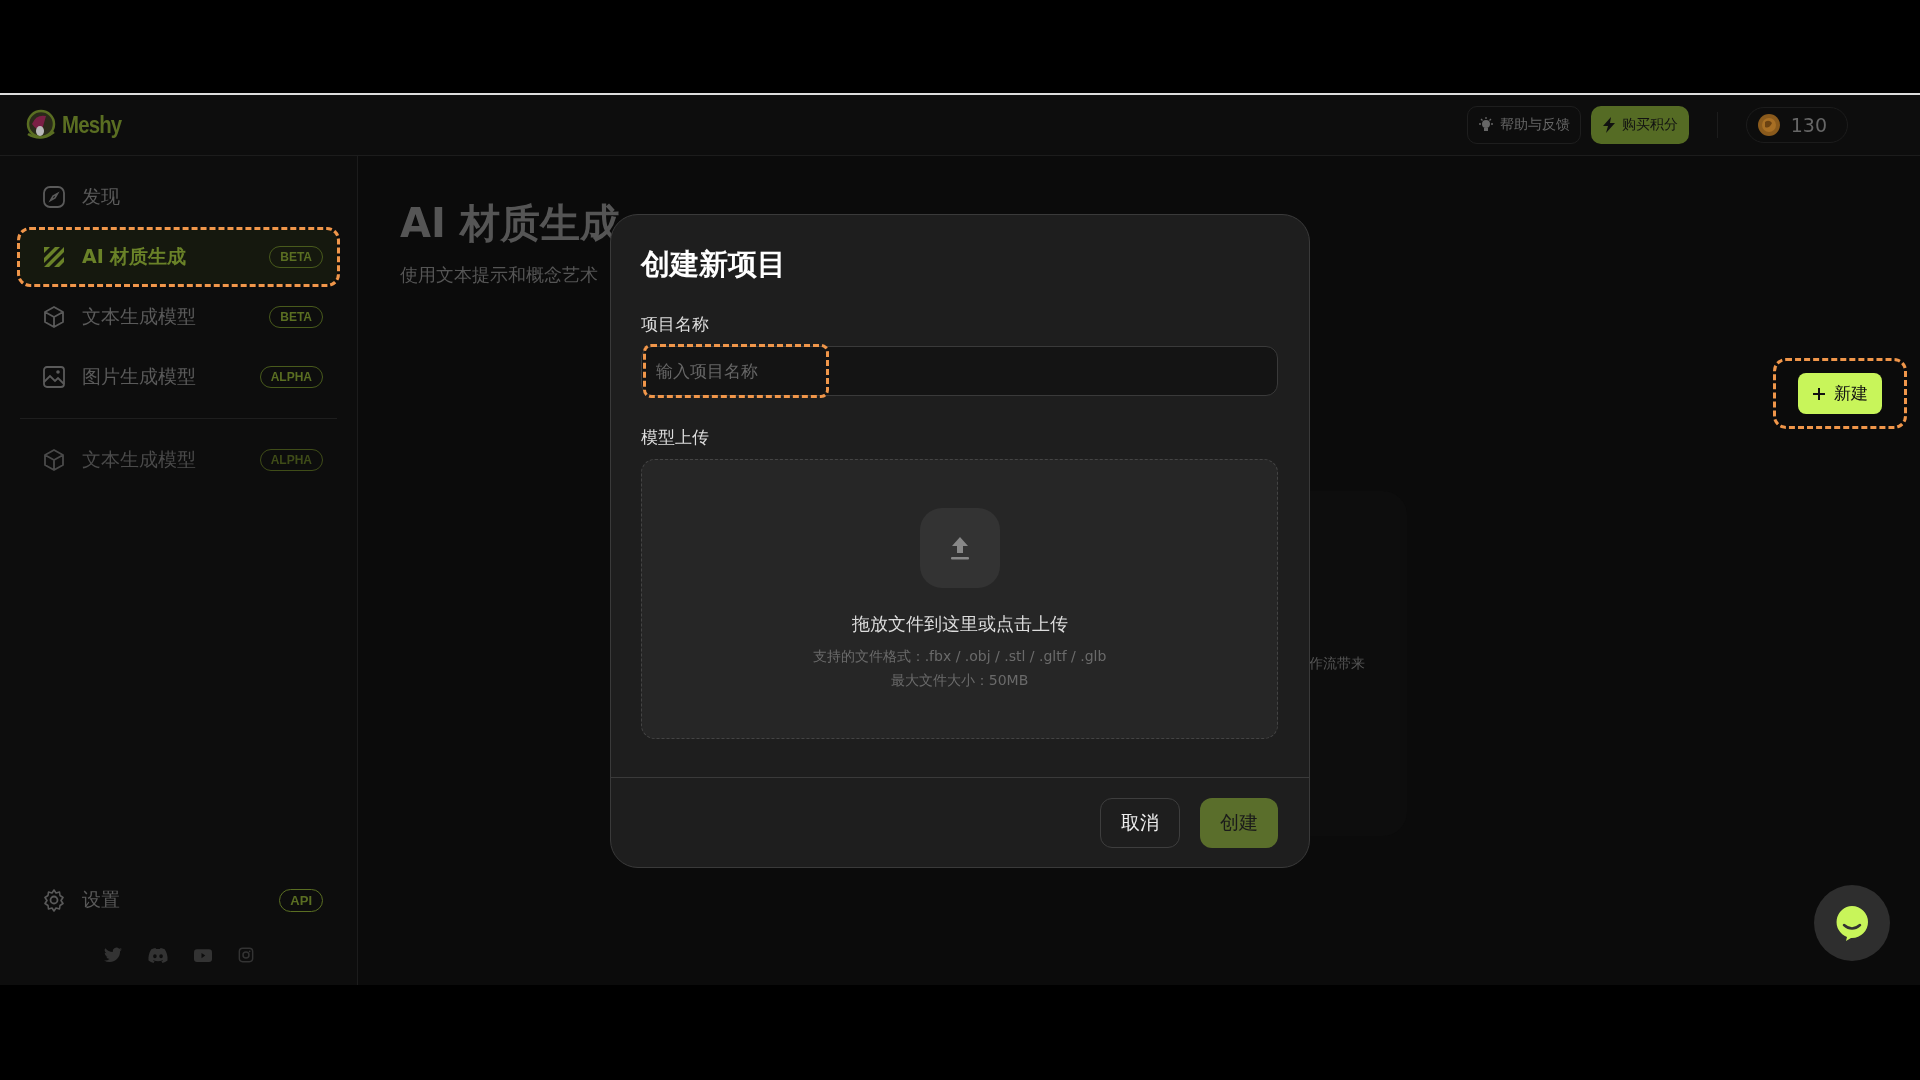 This screenshot has width=1920, height=1080. Describe the element at coordinates (959, 599) in the screenshot. I see `drop-zone: 拖放文件到这里或点击上传 支持的文件格式：.fbx / .obj / .stl / .gltf / .glb 最大文件大小：50MB` at that location.